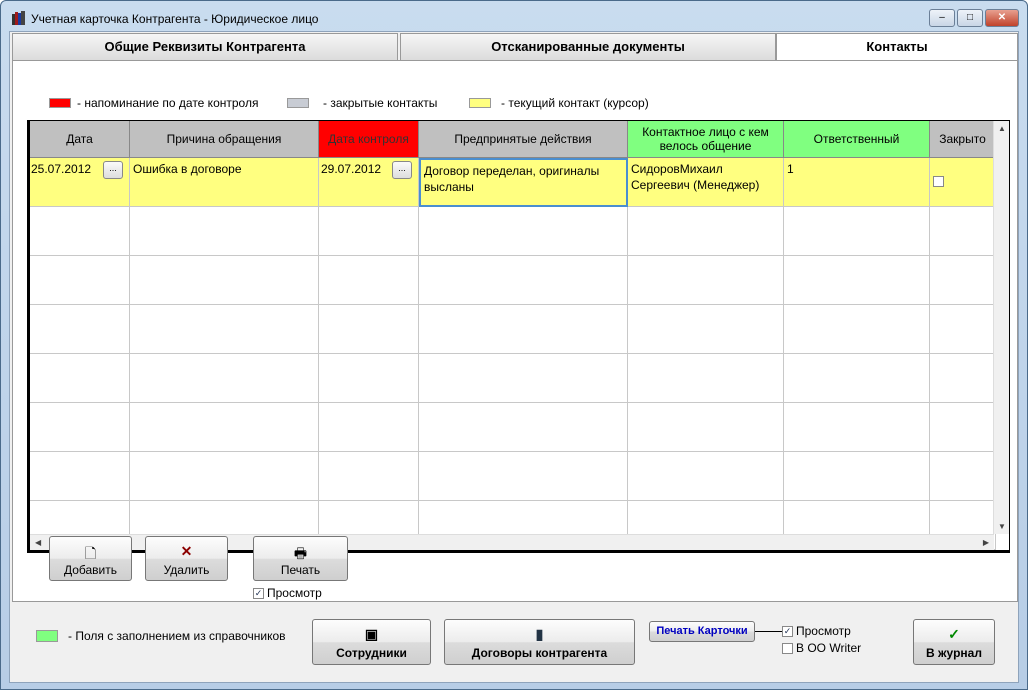 The width and height of the screenshot is (1028, 690). I want to click on closed-checkbox, so click(938, 181).